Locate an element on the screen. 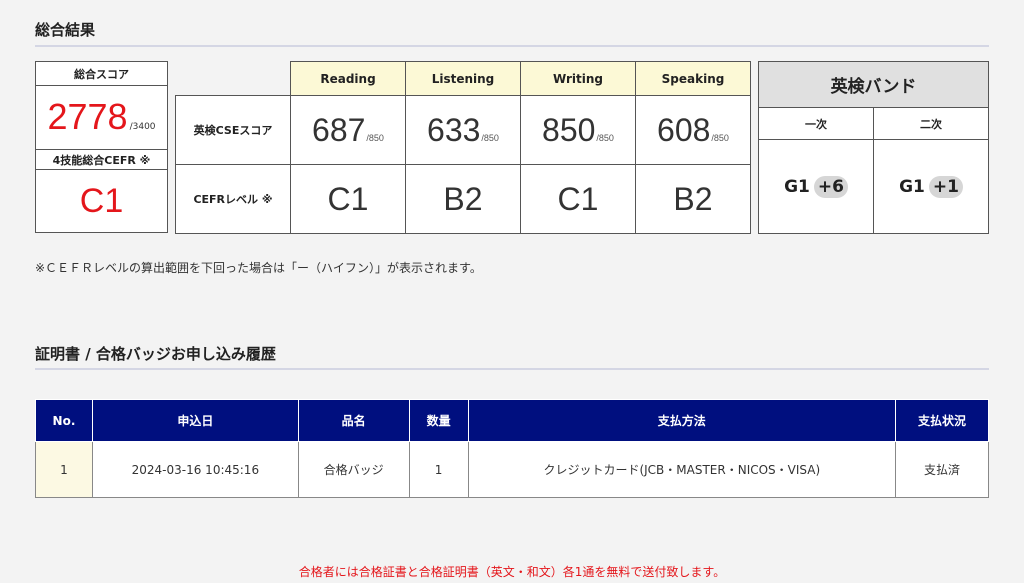 This screenshot has height=583, width=1024. footer-notice: 合格者には合格証書と合格証明書（英文・和文）各1通を無料で送付致します。 is located at coordinates (512, 572).